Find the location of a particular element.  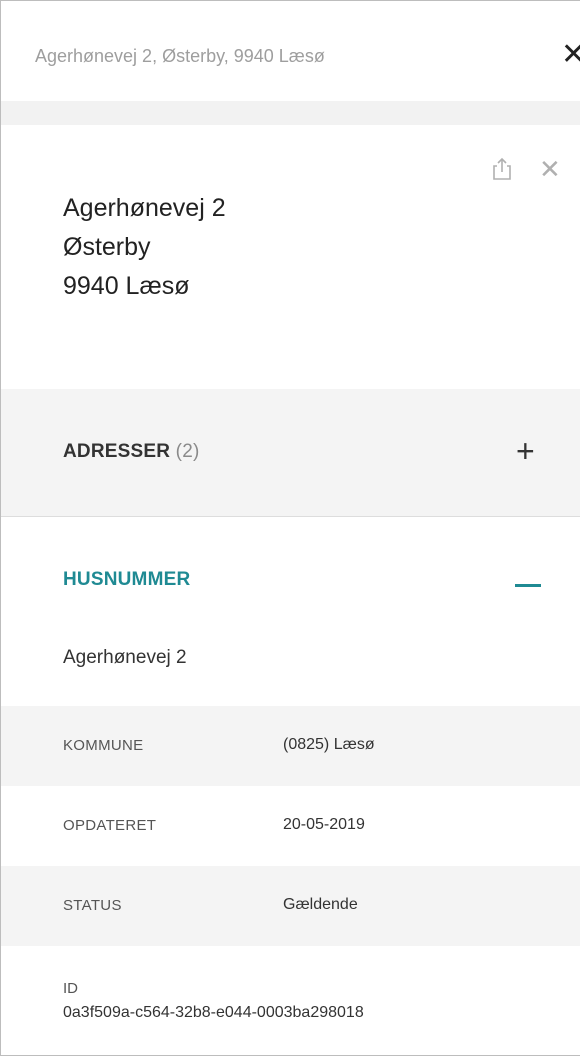

search-bar: Agerhønevej 2, Østerby, 9940 Læsø ✕ is located at coordinates (290, 51).